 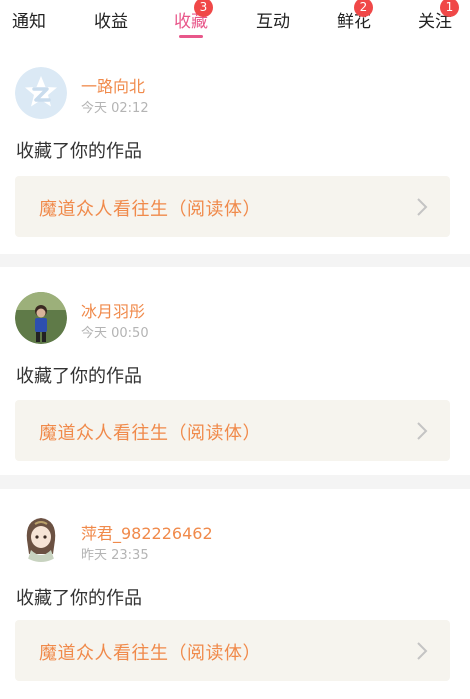 I want to click on default-avatar-icon, so click(x=41, y=93).